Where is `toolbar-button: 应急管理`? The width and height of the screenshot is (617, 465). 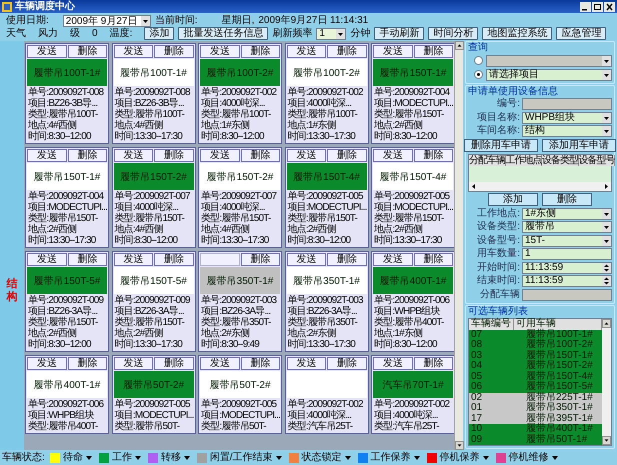
toolbar-button: 应急管理 is located at coordinates (581, 33).